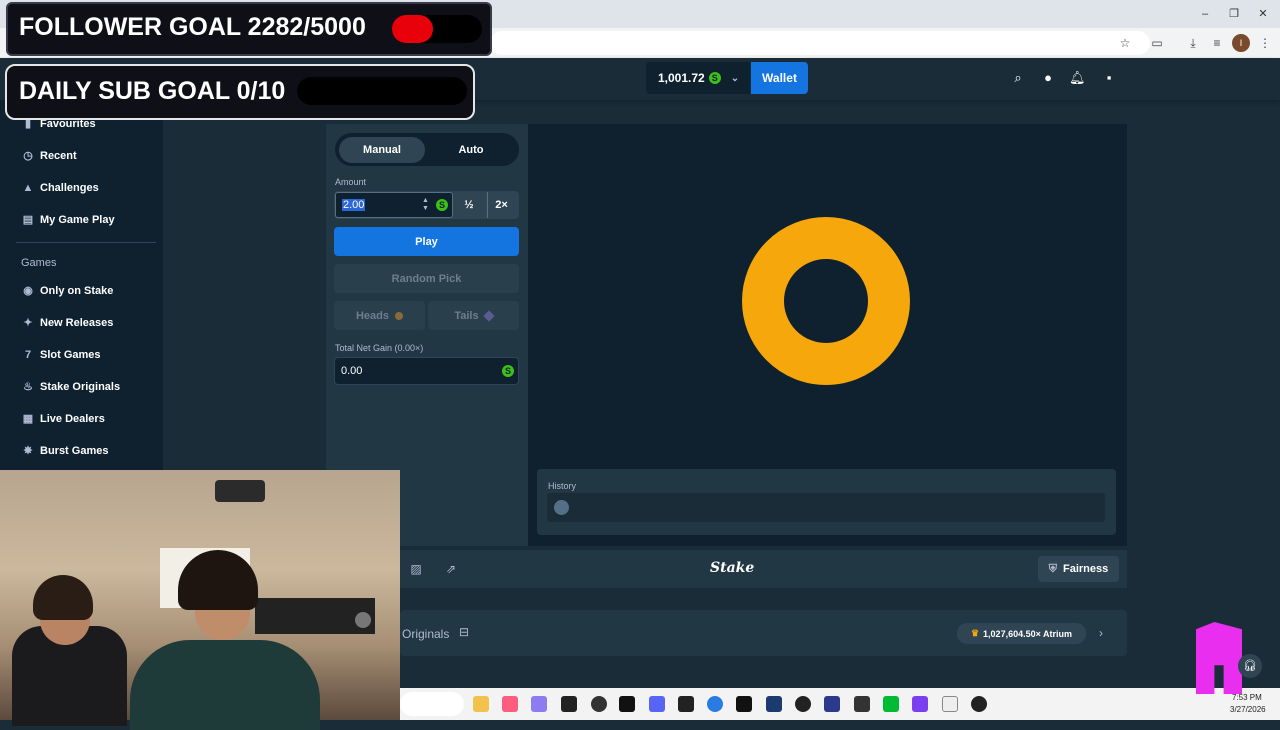 This screenshot has height=730, width=1280. Describe the element at coordinates (1263, 14) in the screenshot. I see `close-icon: ✕` at that location.